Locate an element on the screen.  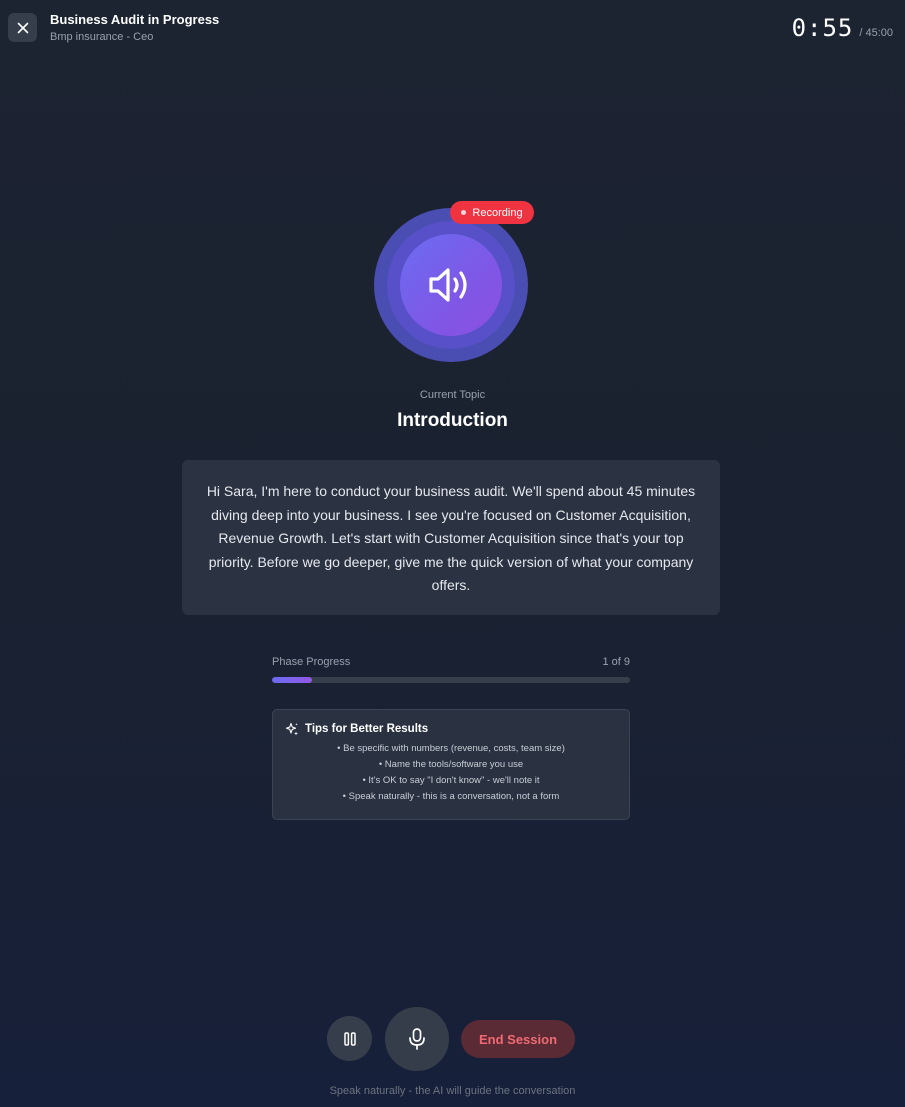
phase-progress-count: 1 of 9 is located at coordinates (616, 662).